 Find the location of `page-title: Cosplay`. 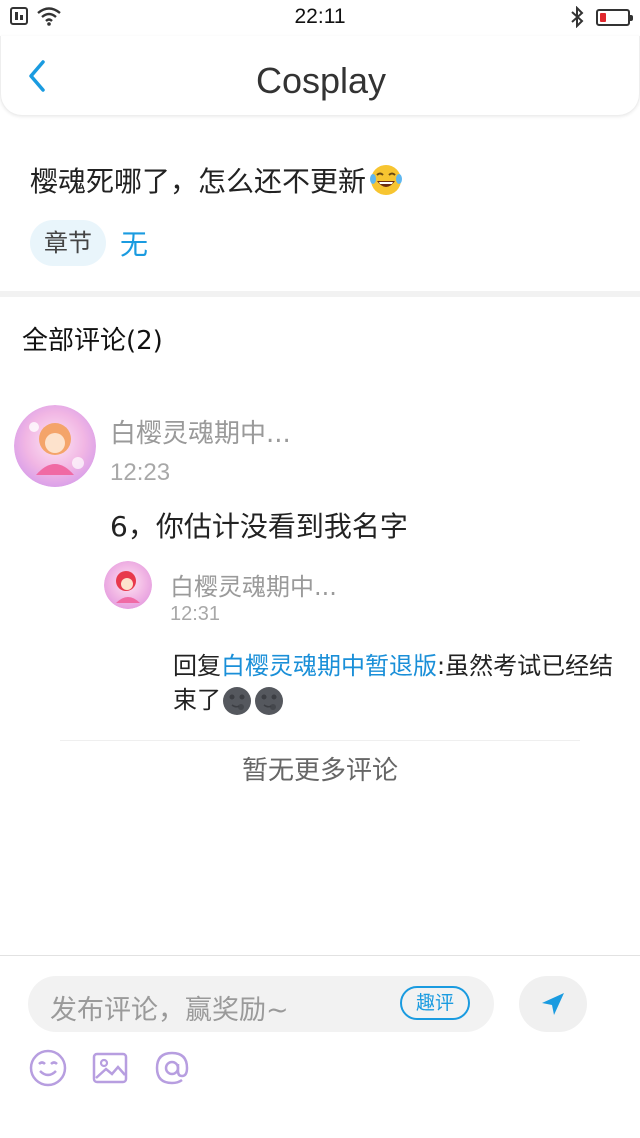

page-title: Cosplay is located at coordinates (321, 80).